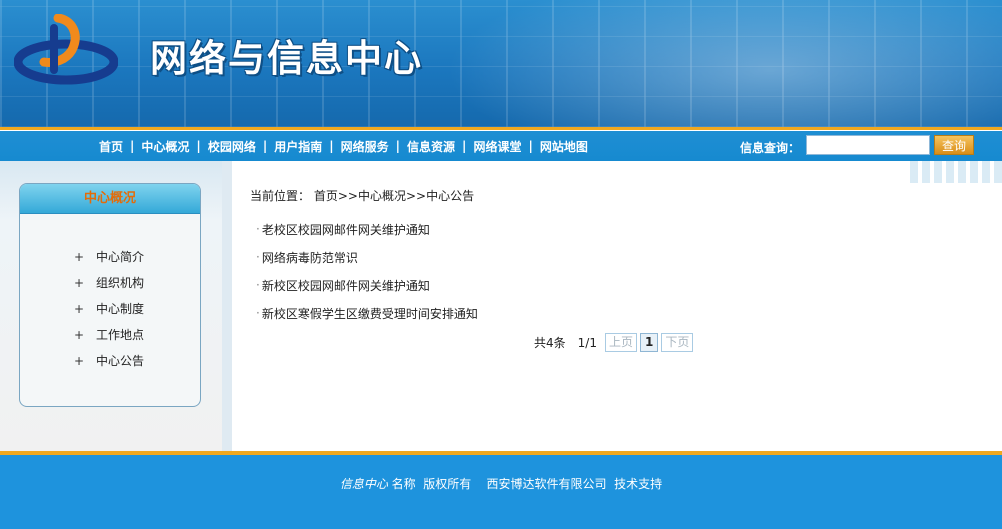 This screenshot has height=529, width=1002. What do you see at coordinates (550, 343) in the screenshot?
I see `pager-total: 共4条` at bounding box center [550, 343].